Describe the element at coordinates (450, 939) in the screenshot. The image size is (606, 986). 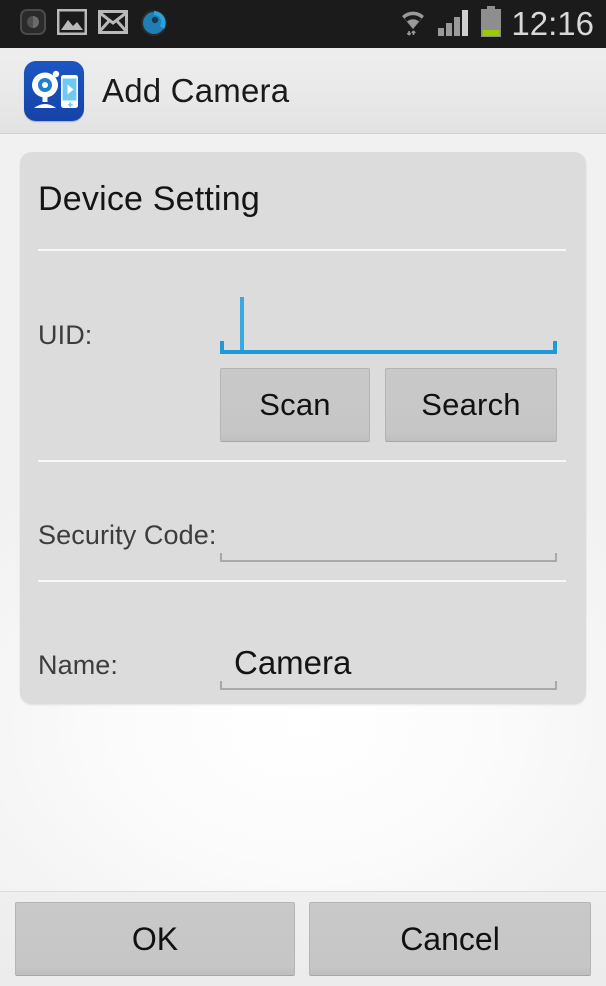
I see `cancel-button: Cancel` at that location.